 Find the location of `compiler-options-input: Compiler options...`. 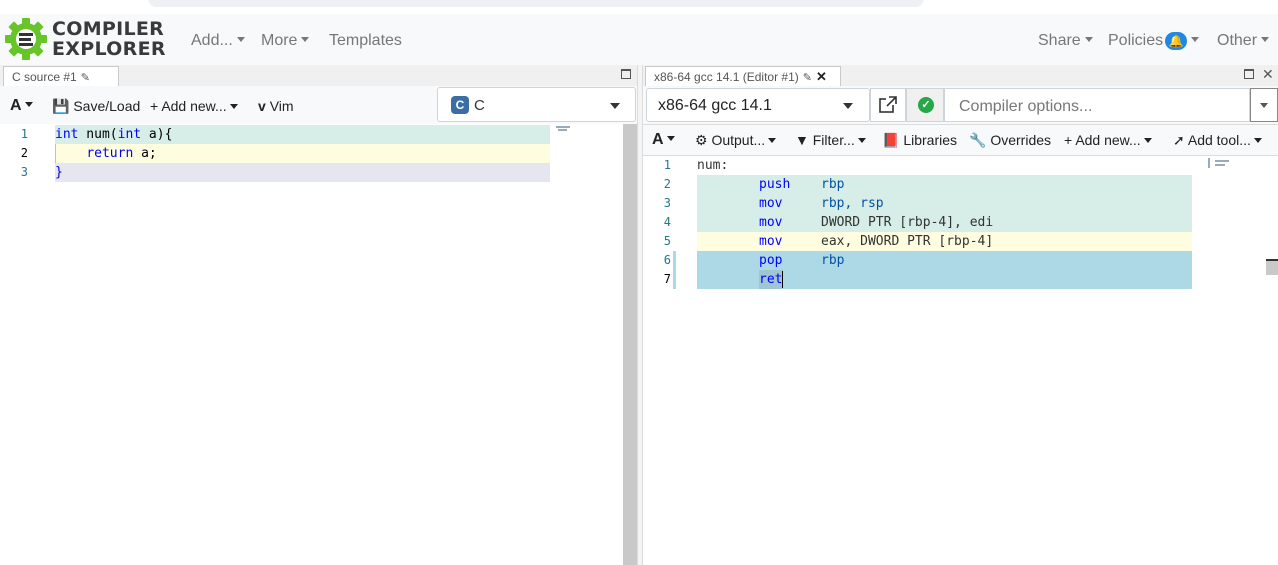

compiler-options-input: Compiler options... is located at coordinates (1097, 105).